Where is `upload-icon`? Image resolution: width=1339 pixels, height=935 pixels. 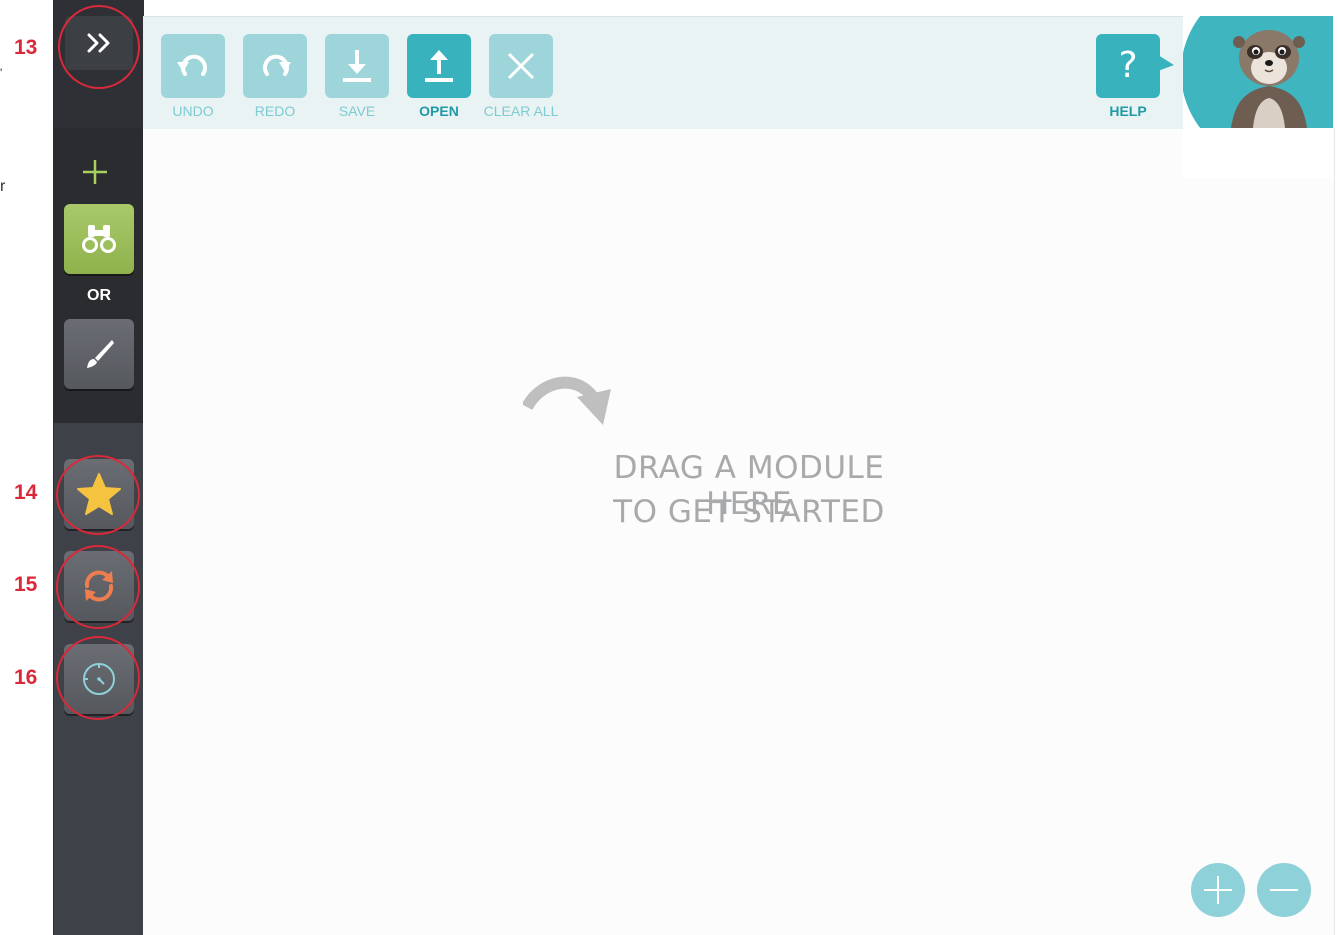
upload-icon is located at coordinates (439, 66).